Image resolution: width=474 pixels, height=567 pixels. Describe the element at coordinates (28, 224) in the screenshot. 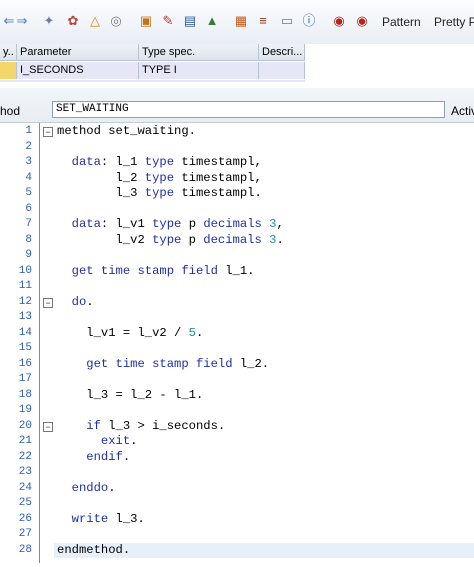

I see `line-number: 7` at that location.